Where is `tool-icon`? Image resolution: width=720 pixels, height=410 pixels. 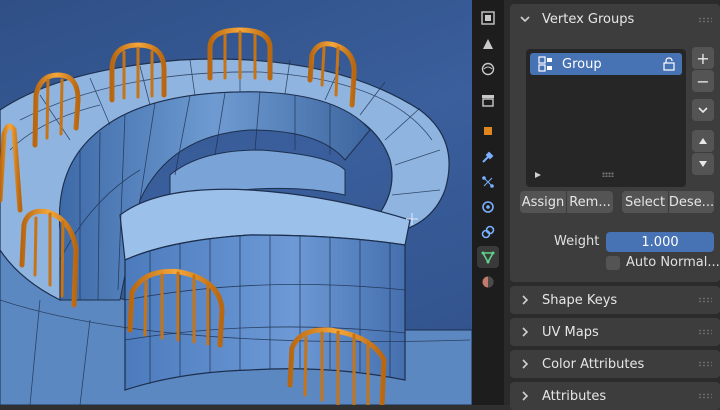 tool-icon is located at coordinates (488, 18).